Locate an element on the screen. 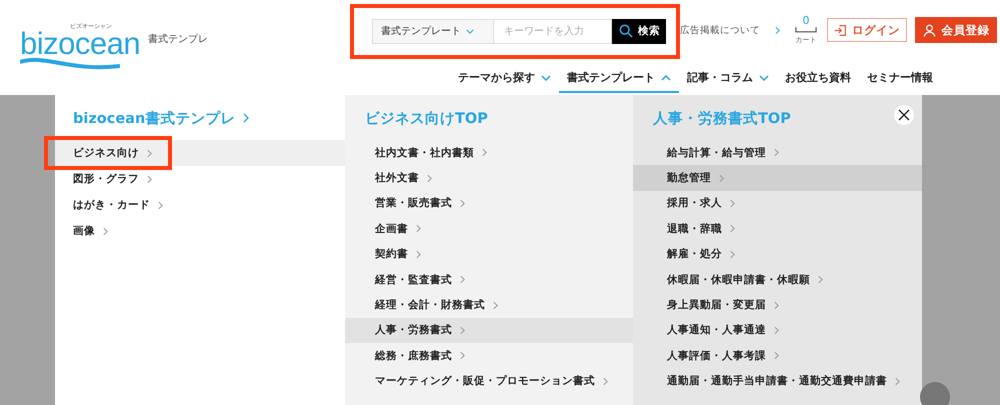  menu-item: 契約書 is located at coordinates (489, 254).